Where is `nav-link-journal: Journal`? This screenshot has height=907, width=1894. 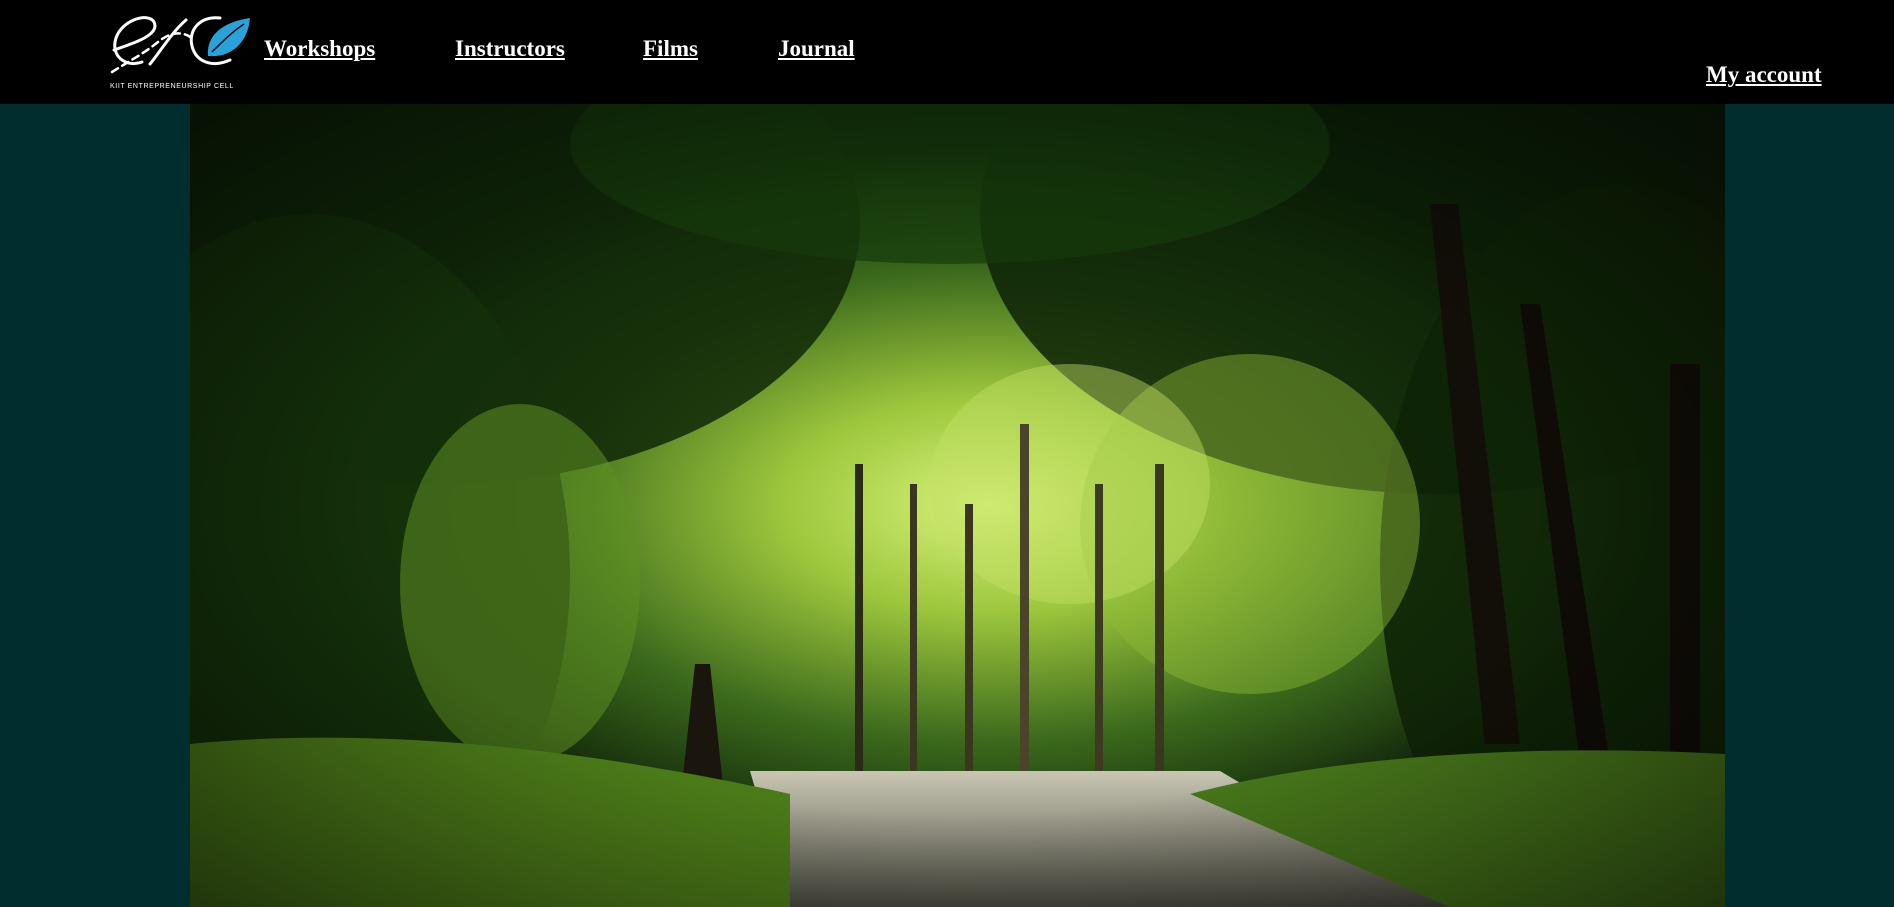 nav-link-journal: Journal is located at coordinates (816, 49).